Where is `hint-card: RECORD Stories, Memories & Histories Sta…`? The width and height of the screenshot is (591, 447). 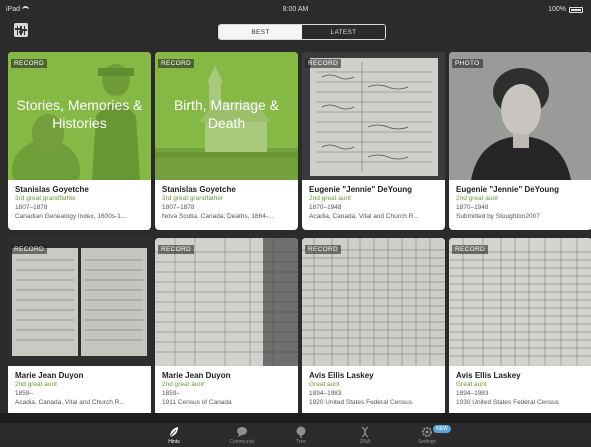 hint-card: RECORD Stories, Memories & Histories Sta… is located at coordinates (79, 141).